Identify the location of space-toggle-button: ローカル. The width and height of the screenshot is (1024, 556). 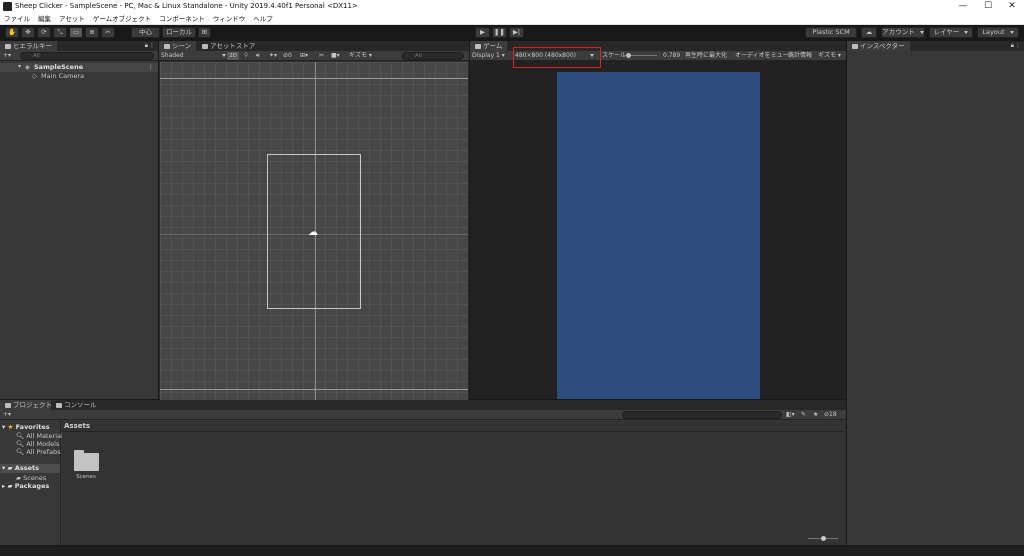
(179, 32).